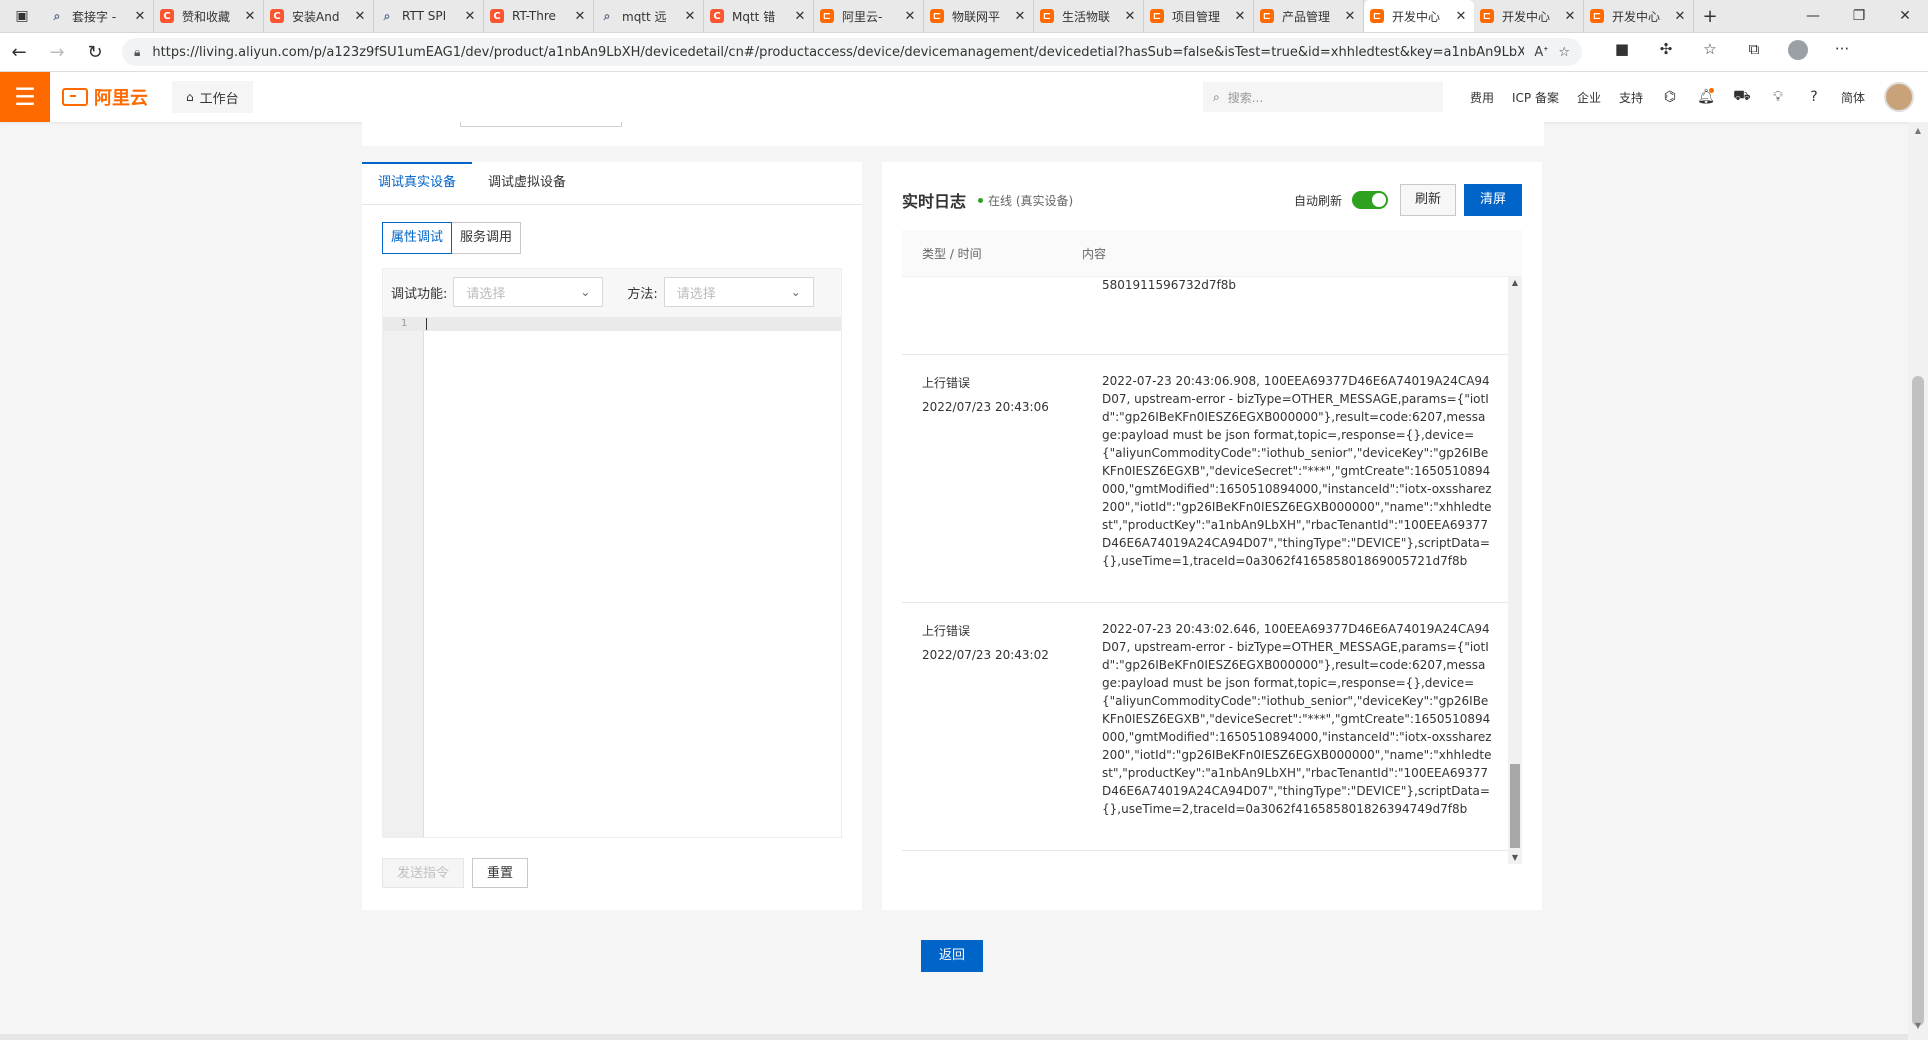  Describe the element at coordinates (487, 238) in the screenshot. I see `service-call-button: 服务调用` at that location.